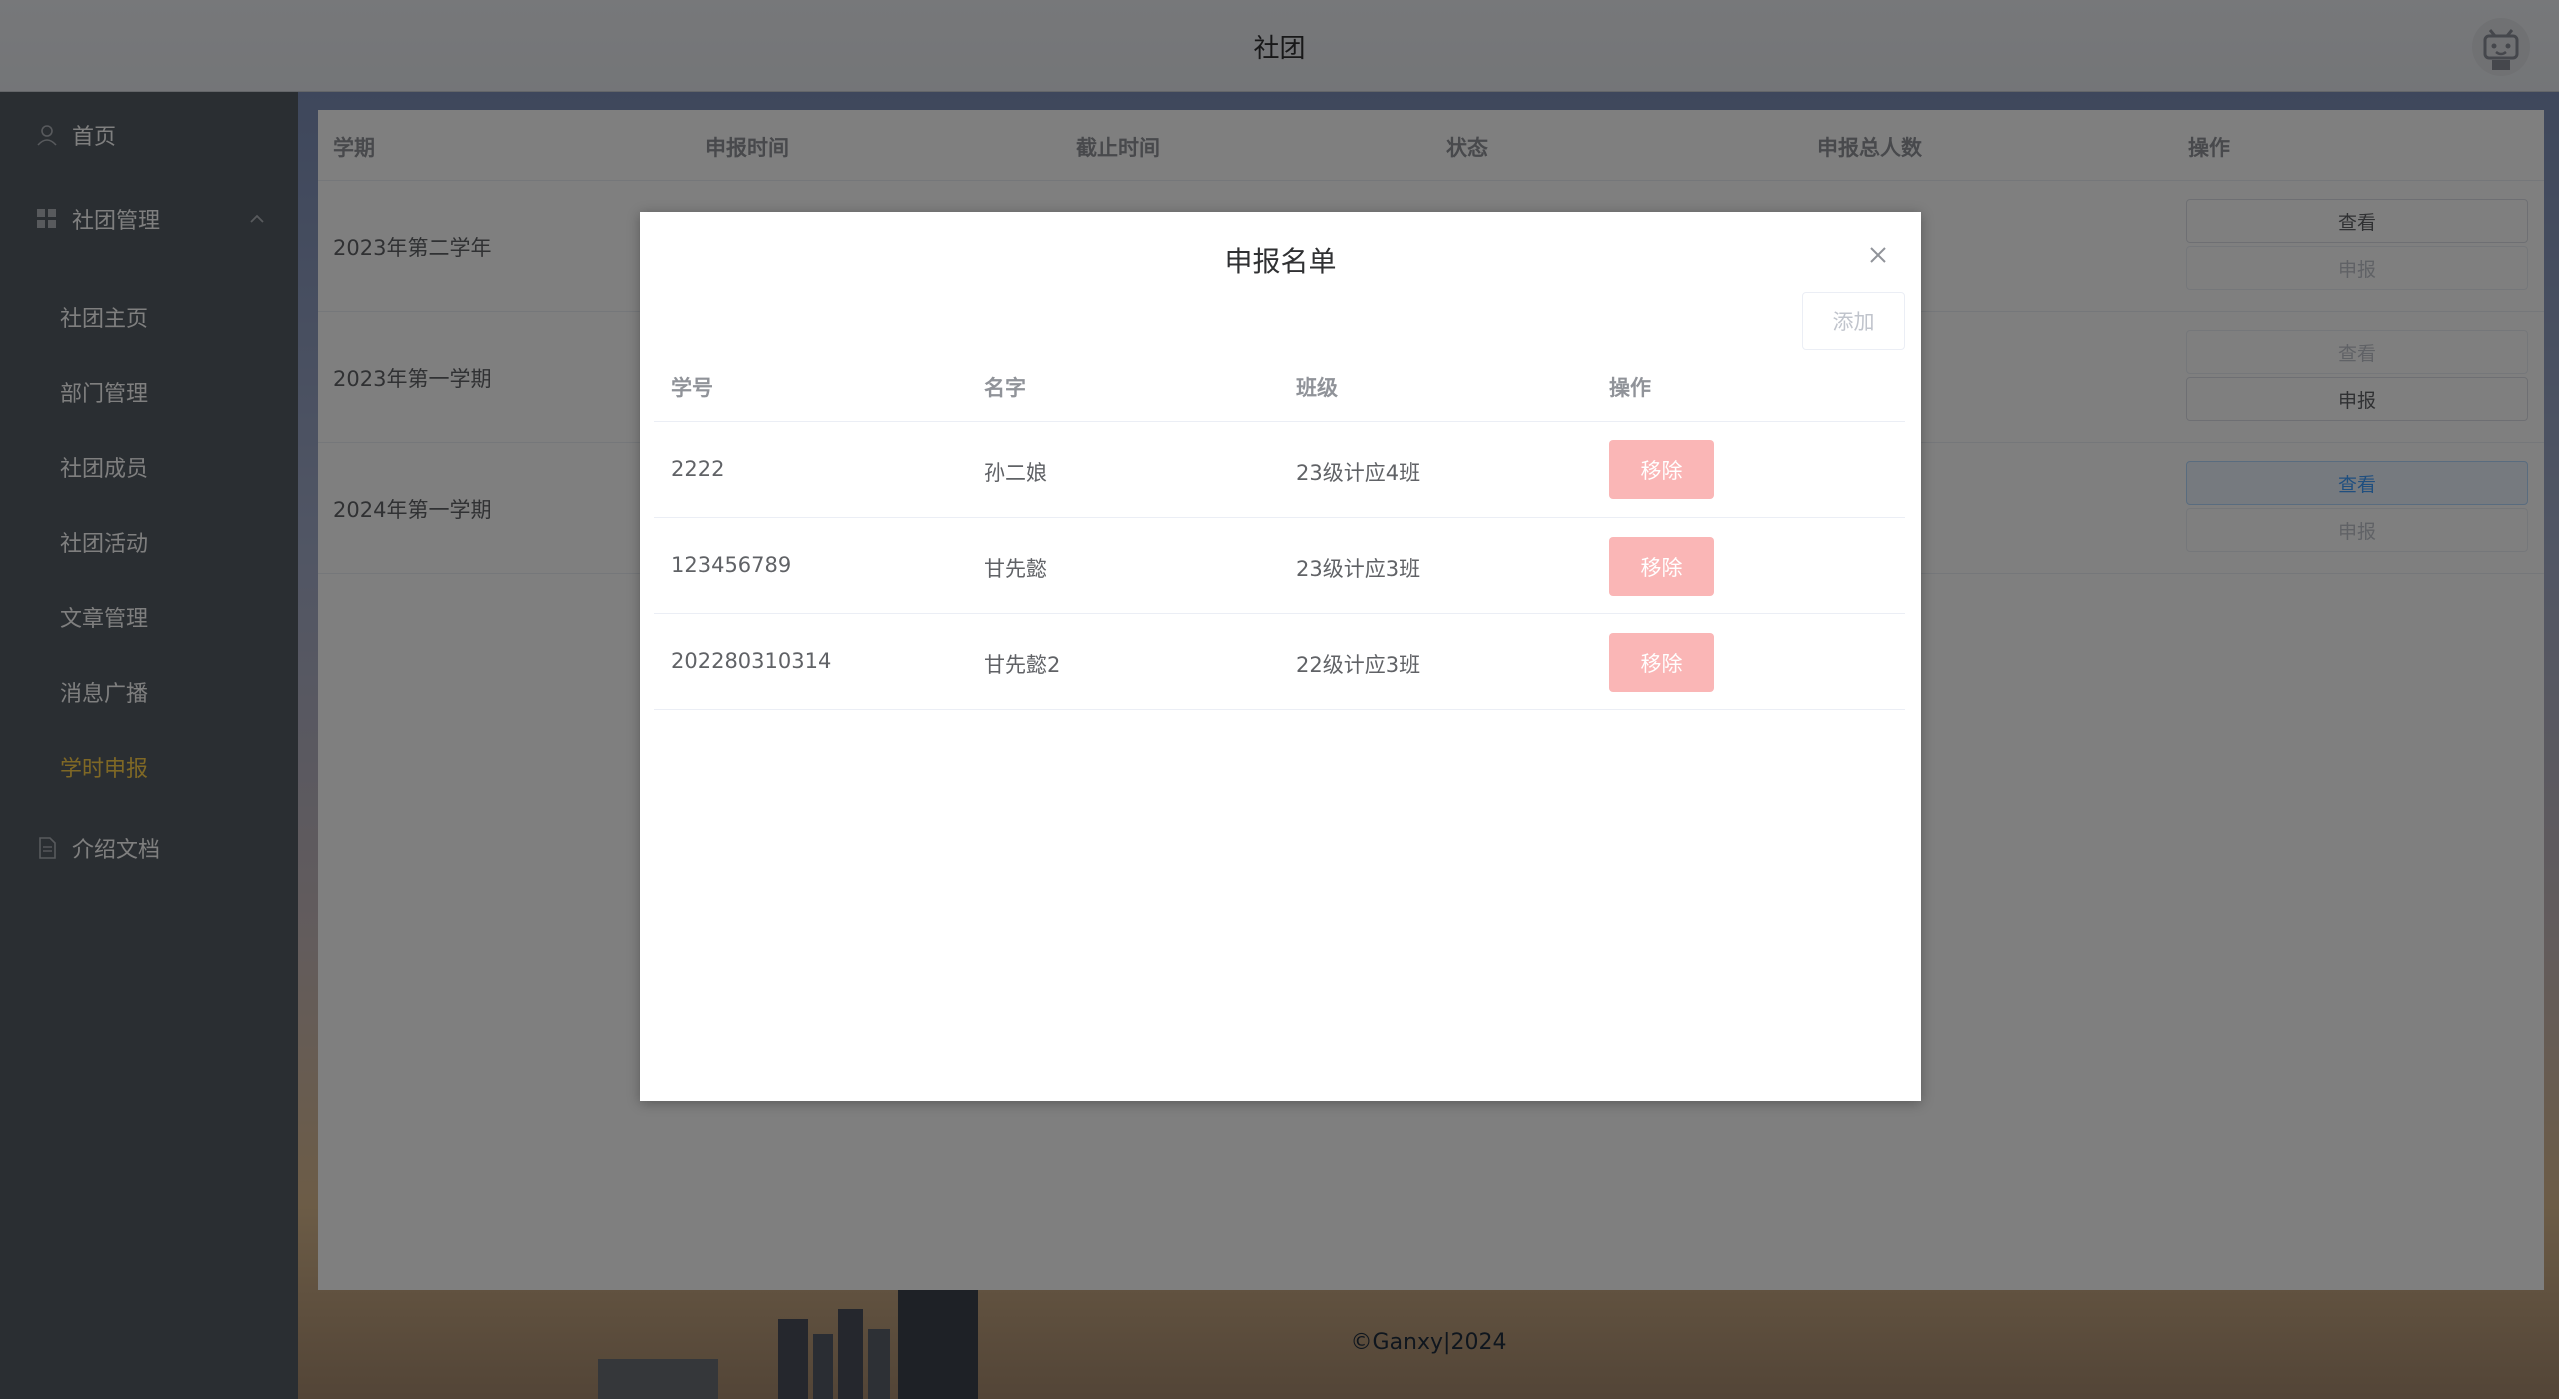  I want to click on student-id-cell: 202280310314, so click(751, 661).